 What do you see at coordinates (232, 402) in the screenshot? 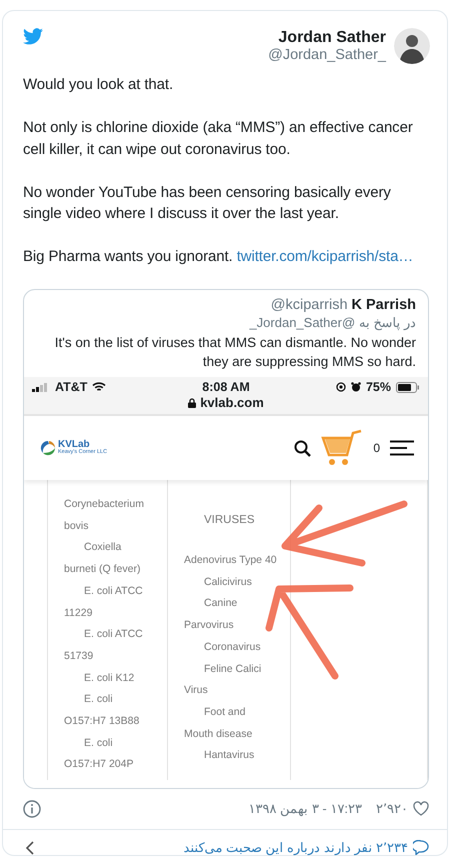
I see `address-text: kvlab.com` at bounding box center [232, 402].